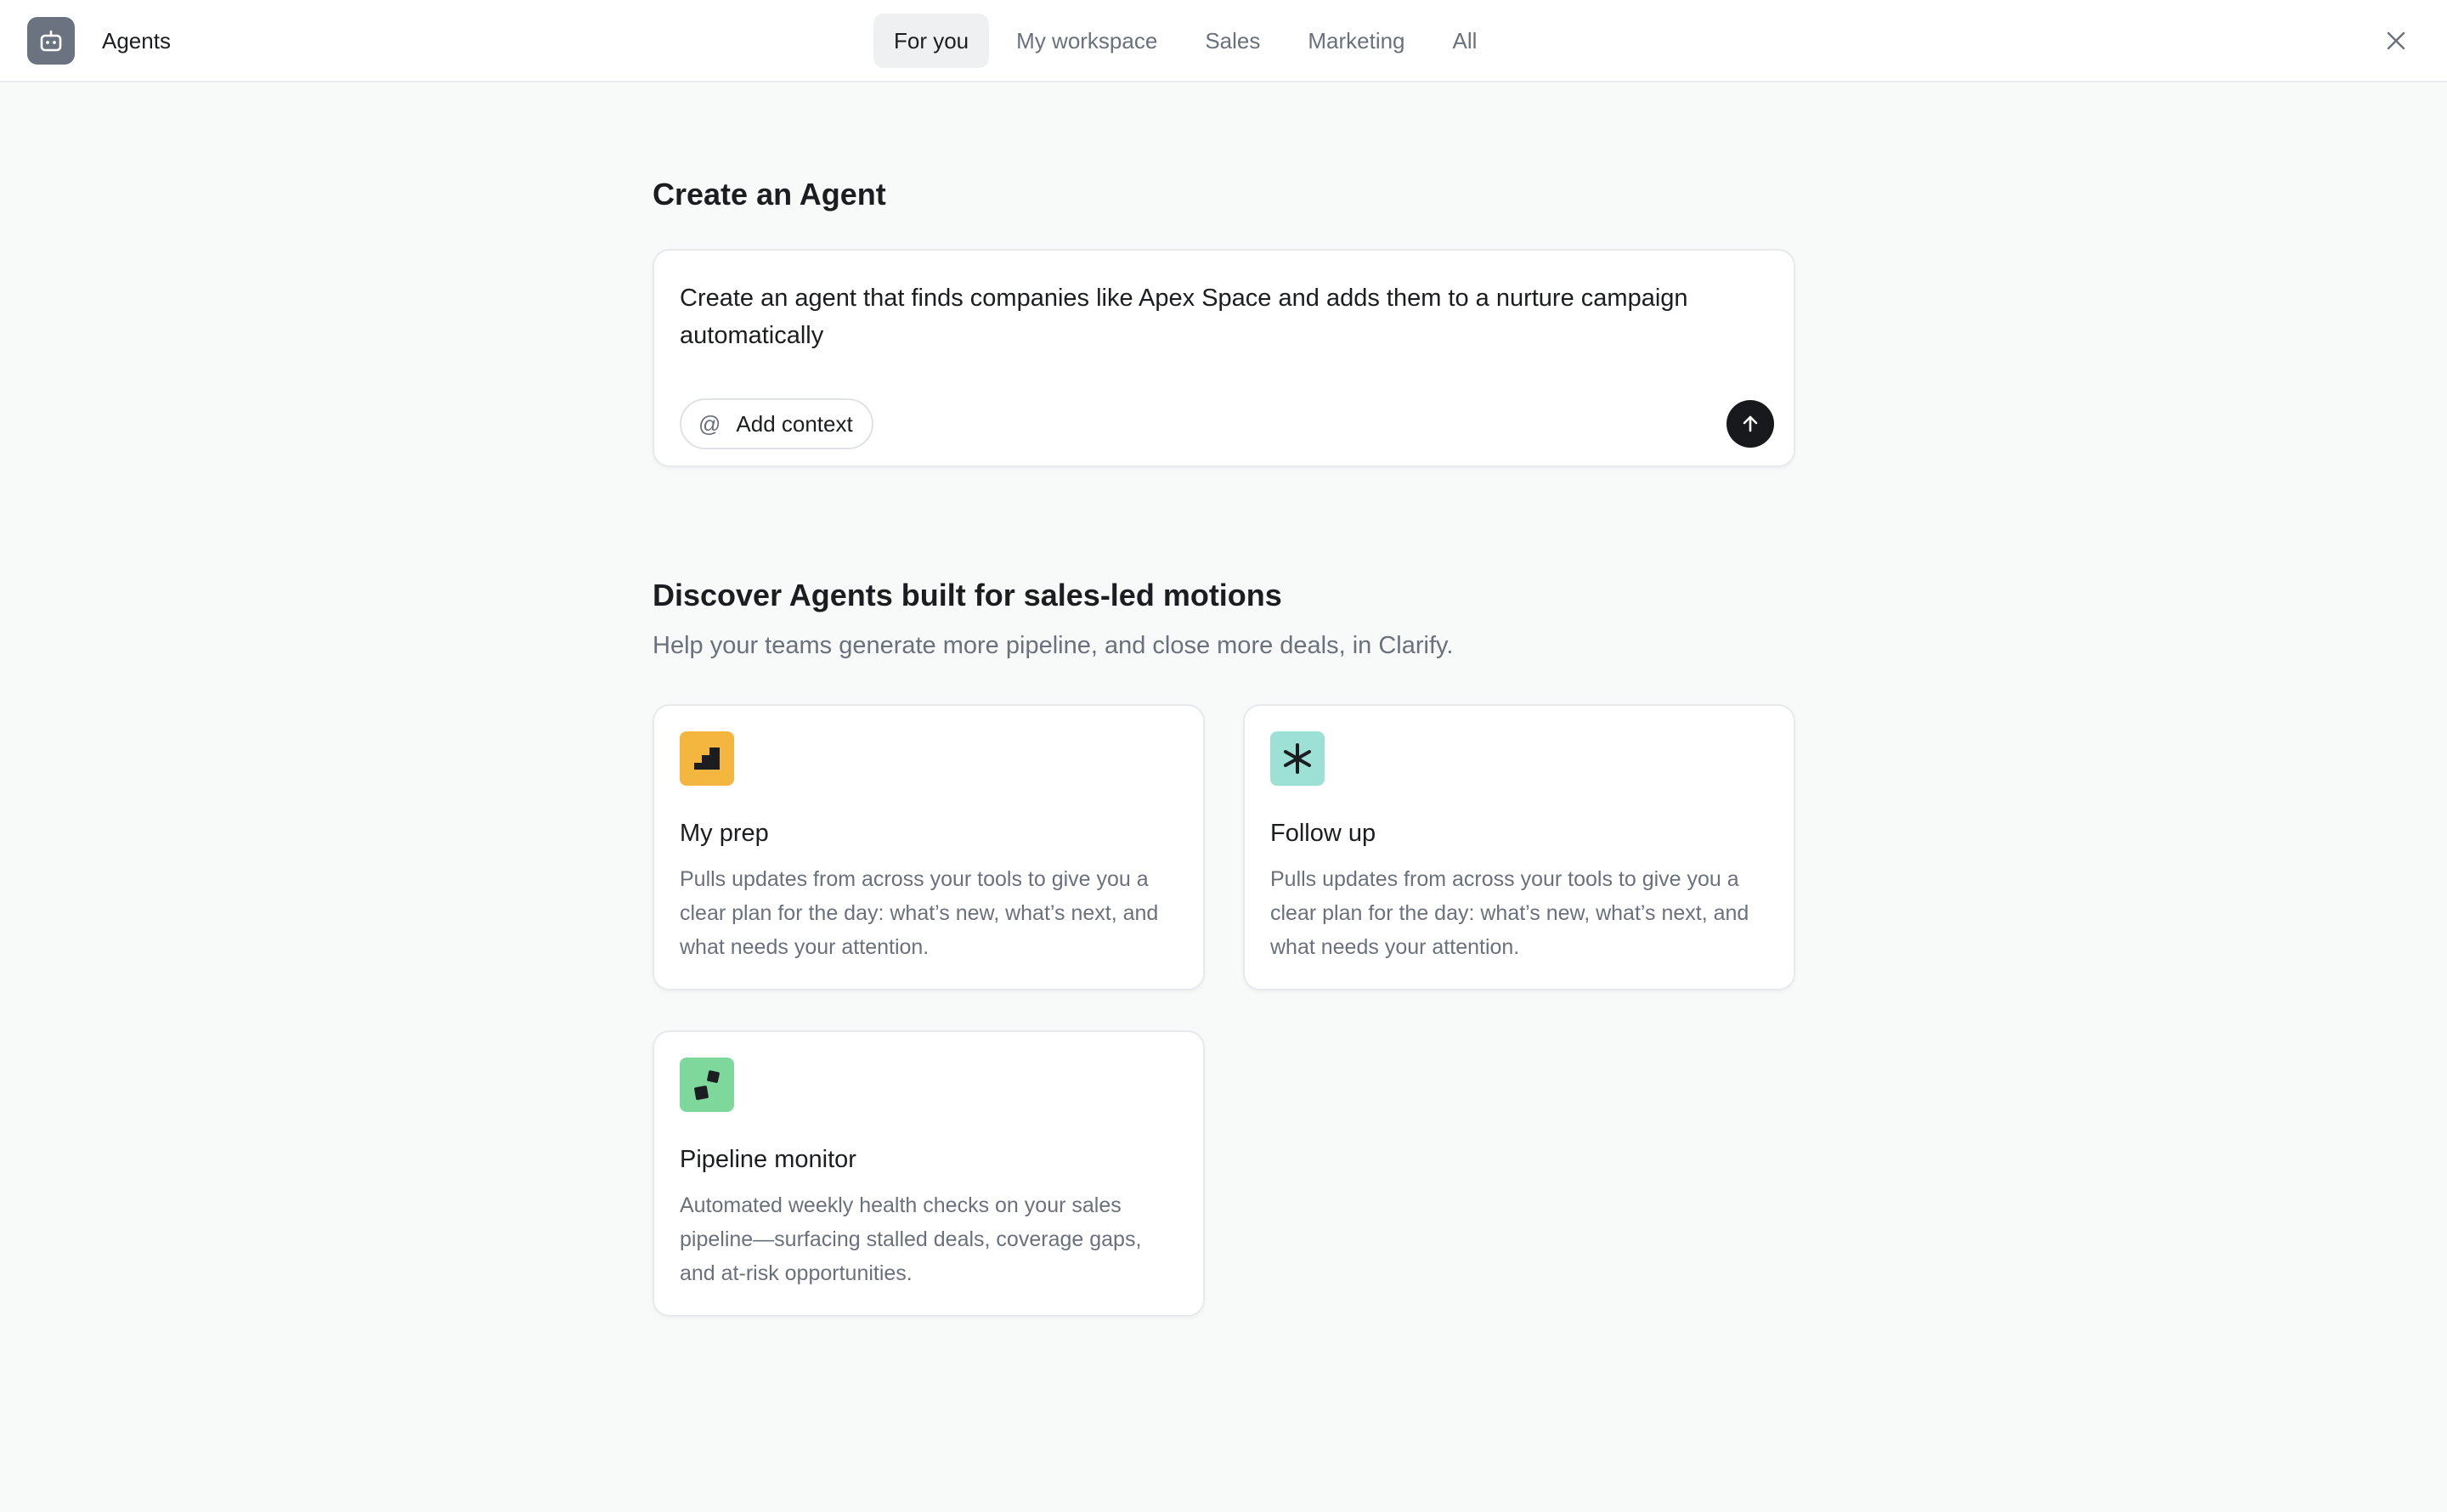 Image resolution: width=2447 pixels, height=1512 pixels. I want to click on tab-marketing: Marketing, so click(1356, 41).